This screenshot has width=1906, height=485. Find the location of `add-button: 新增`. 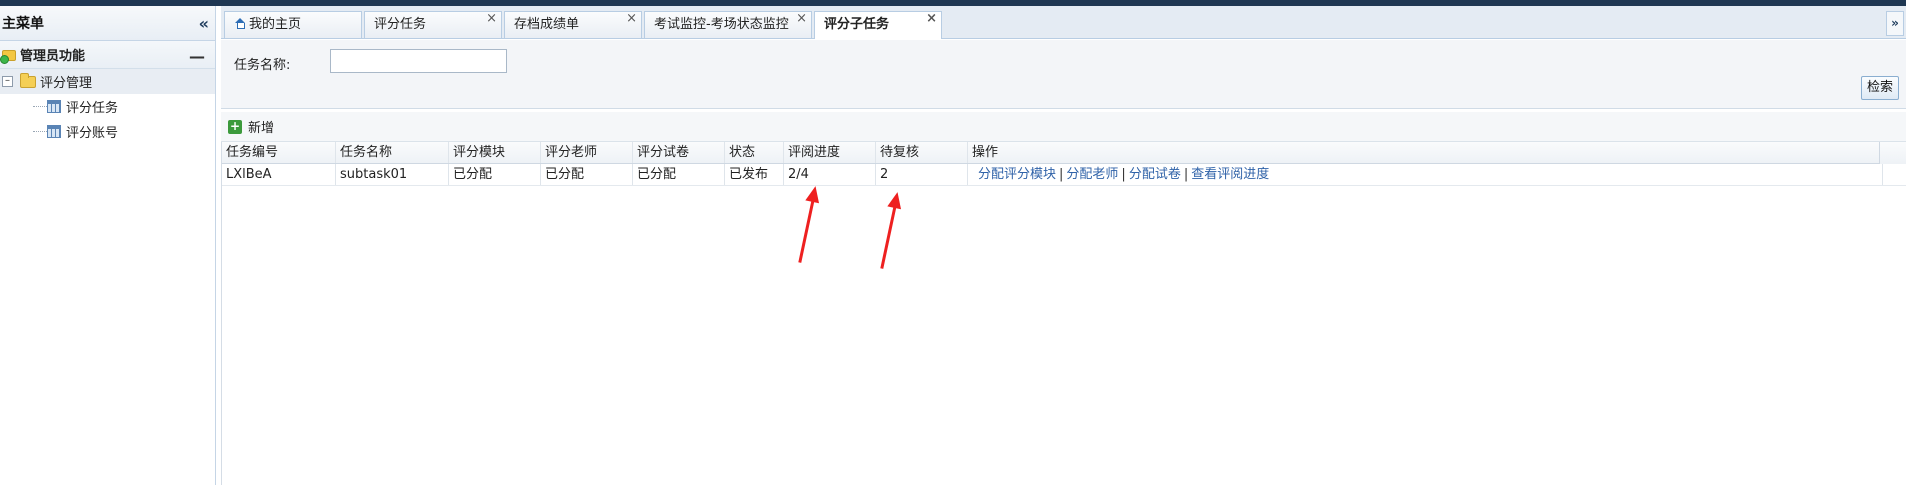

add-button: 新增 is located at coordinates (261, 126).